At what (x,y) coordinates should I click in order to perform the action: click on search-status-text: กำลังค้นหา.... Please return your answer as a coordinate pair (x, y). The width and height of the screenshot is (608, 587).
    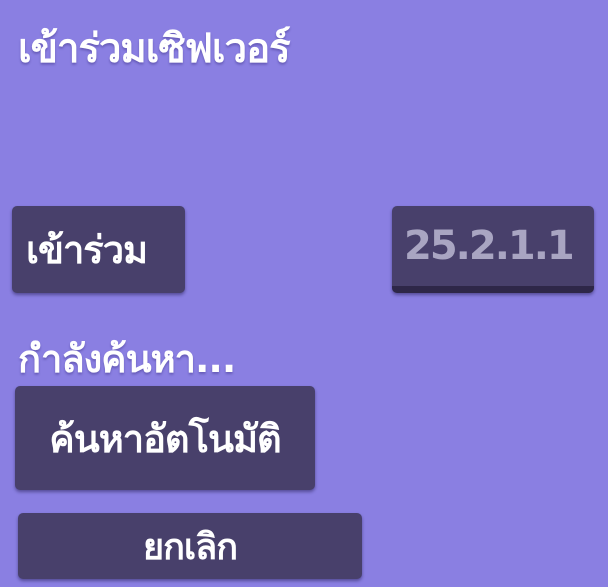
    Looking at the image, I should click on (127, 359).